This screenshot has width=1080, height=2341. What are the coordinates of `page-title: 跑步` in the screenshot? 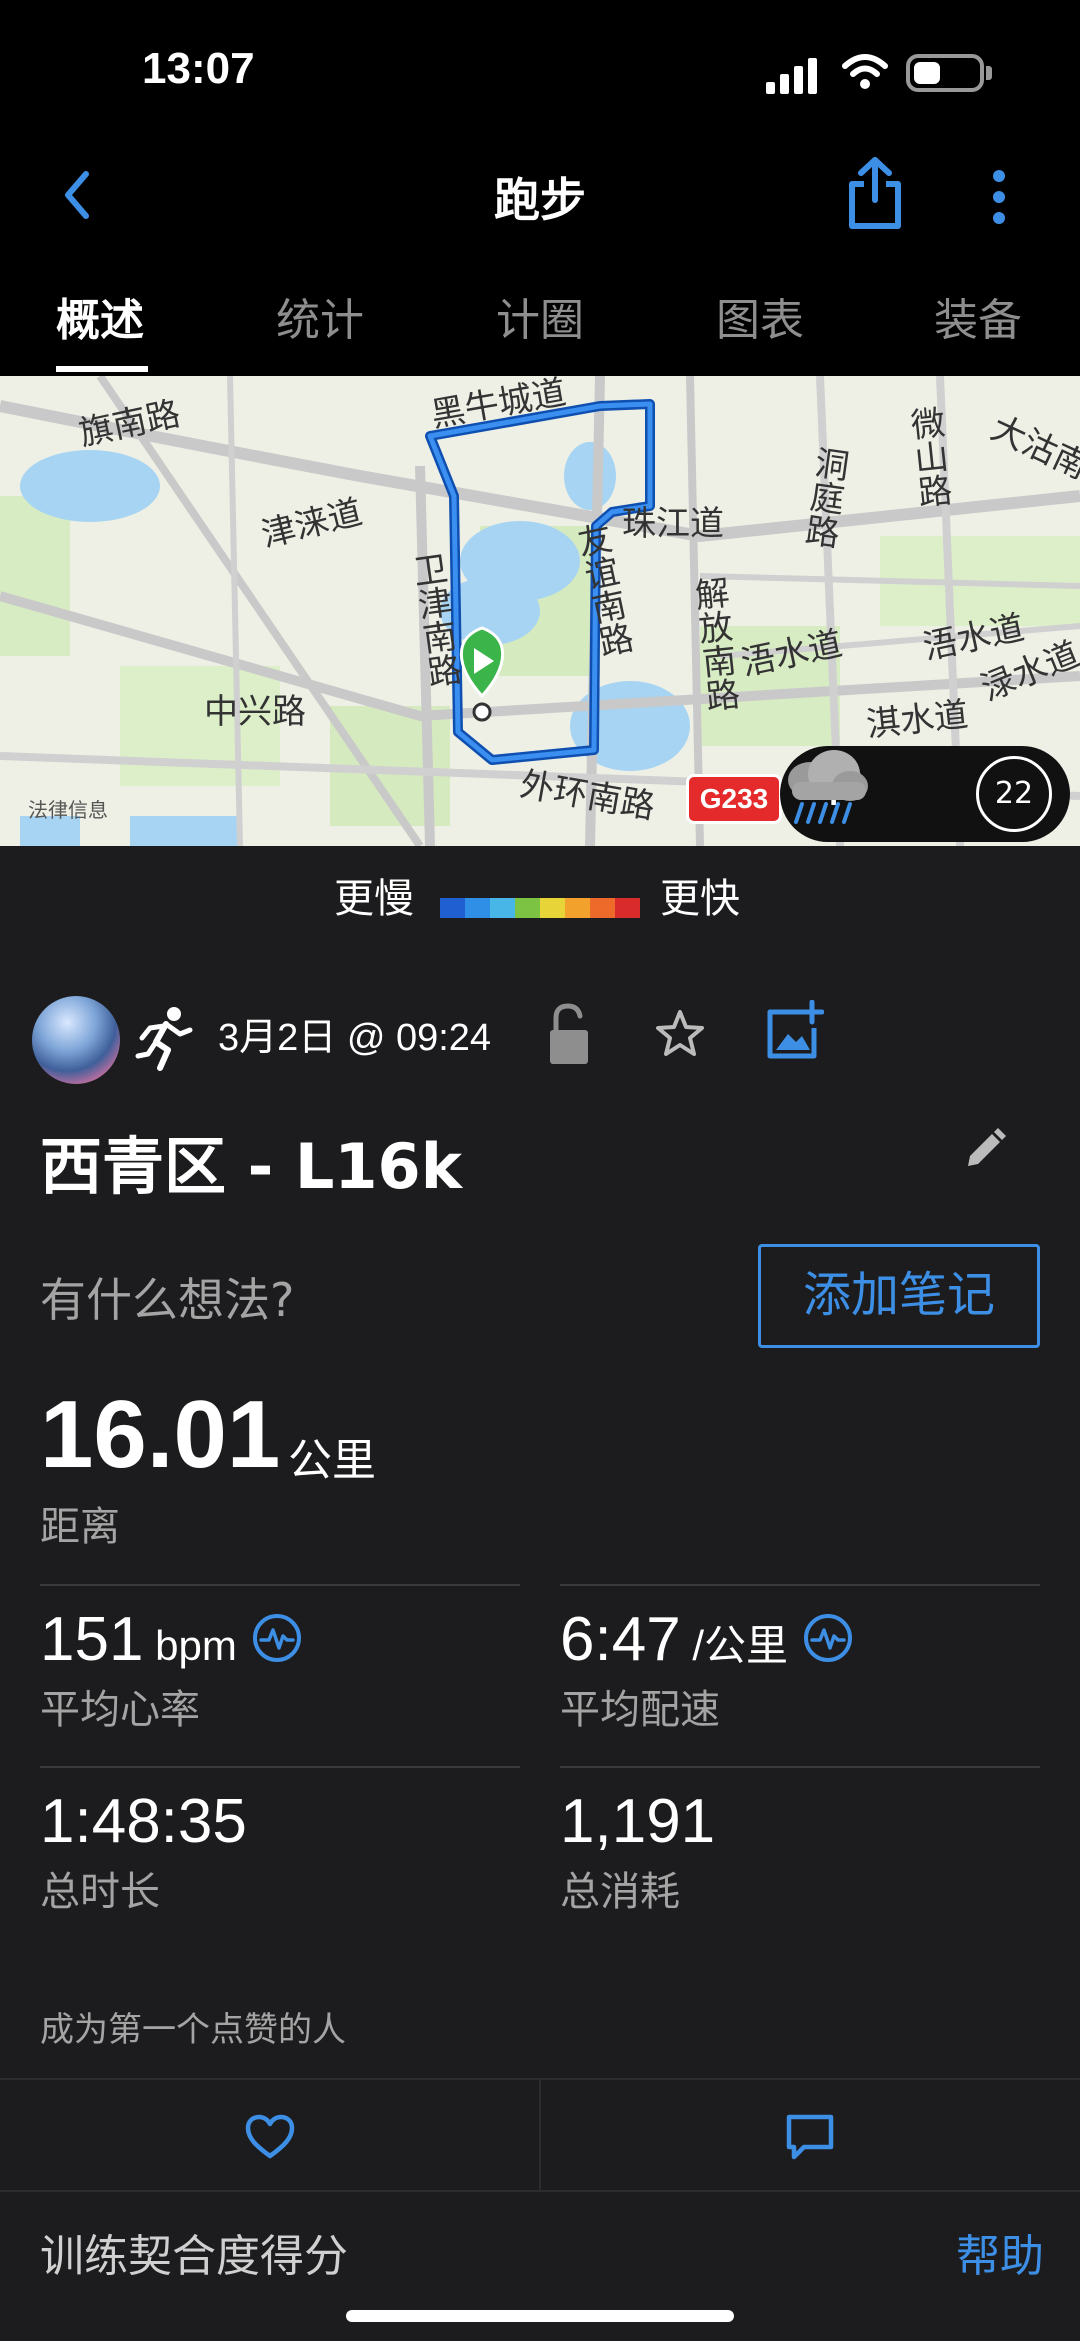 It's located at (540, 200).